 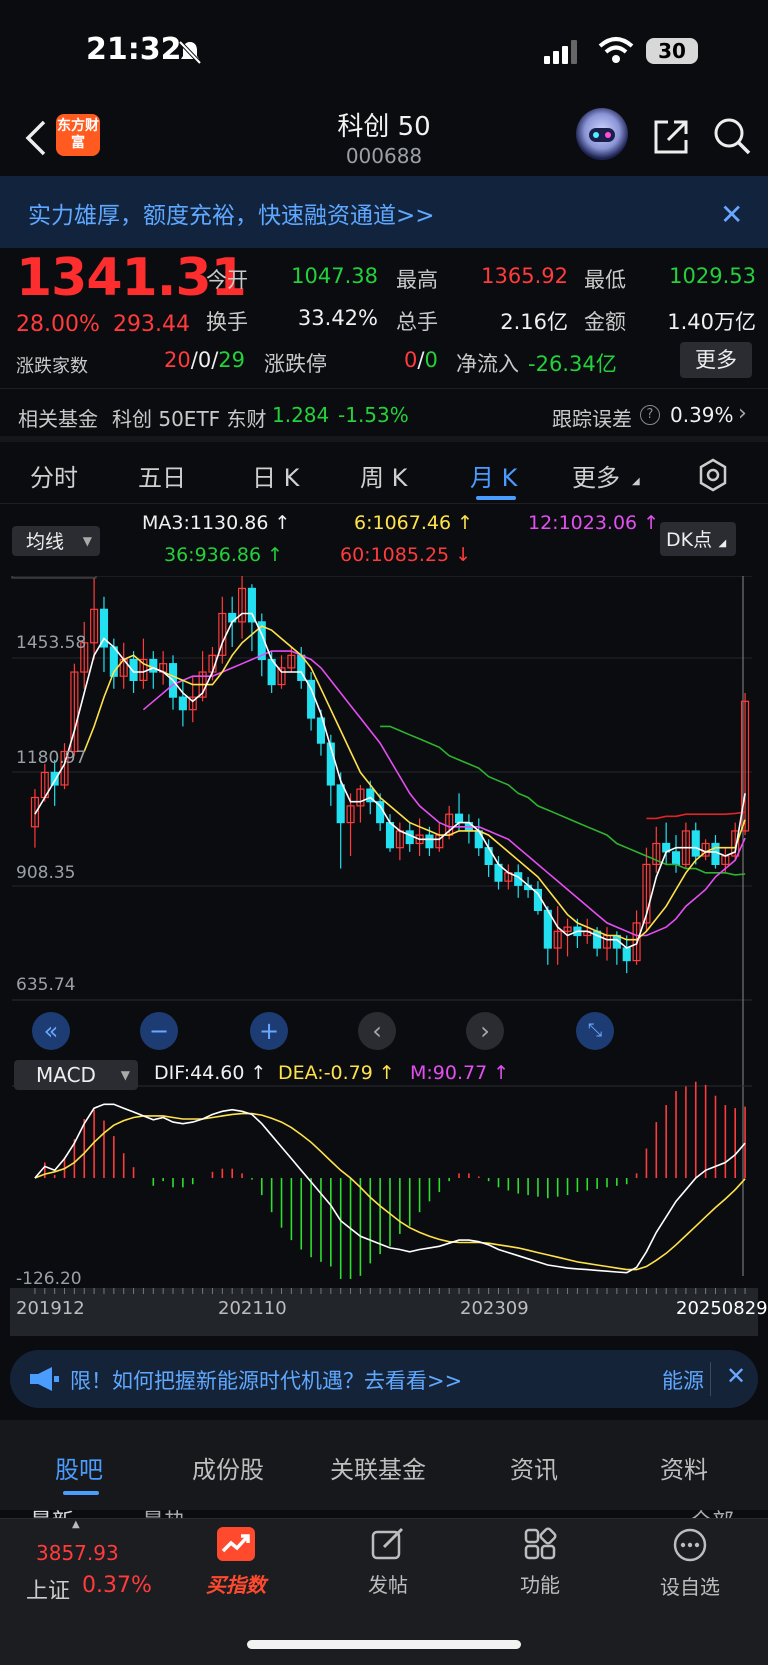 What do you see at coordinates (596, 475) in the screenshot?
I see `tab-more: 更多` at bounding box center [596, 475].